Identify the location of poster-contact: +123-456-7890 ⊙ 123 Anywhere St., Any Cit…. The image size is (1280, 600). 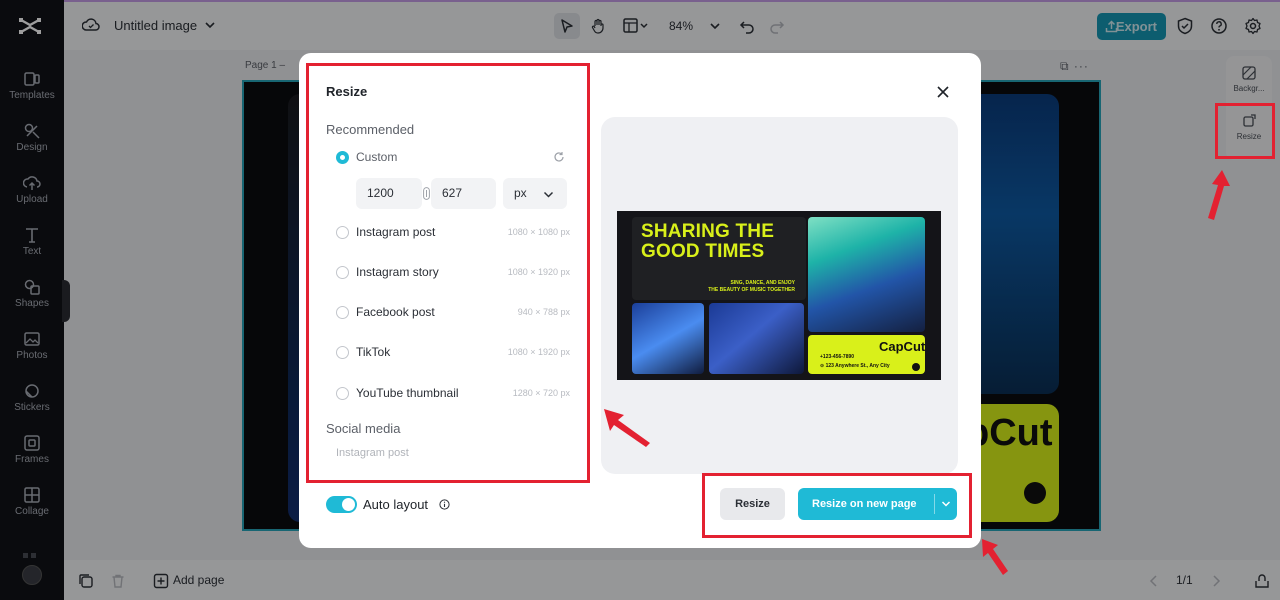
(855, 361).